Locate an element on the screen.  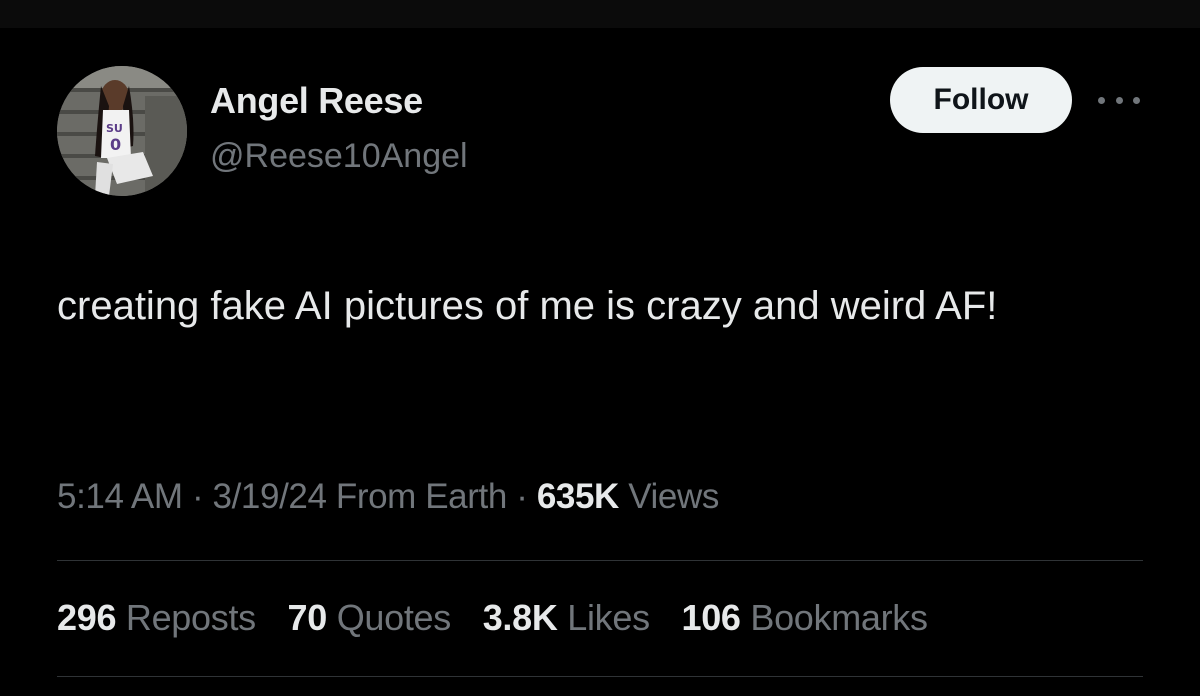
more-horizontal-icon is located at coordinates (1119, 100).